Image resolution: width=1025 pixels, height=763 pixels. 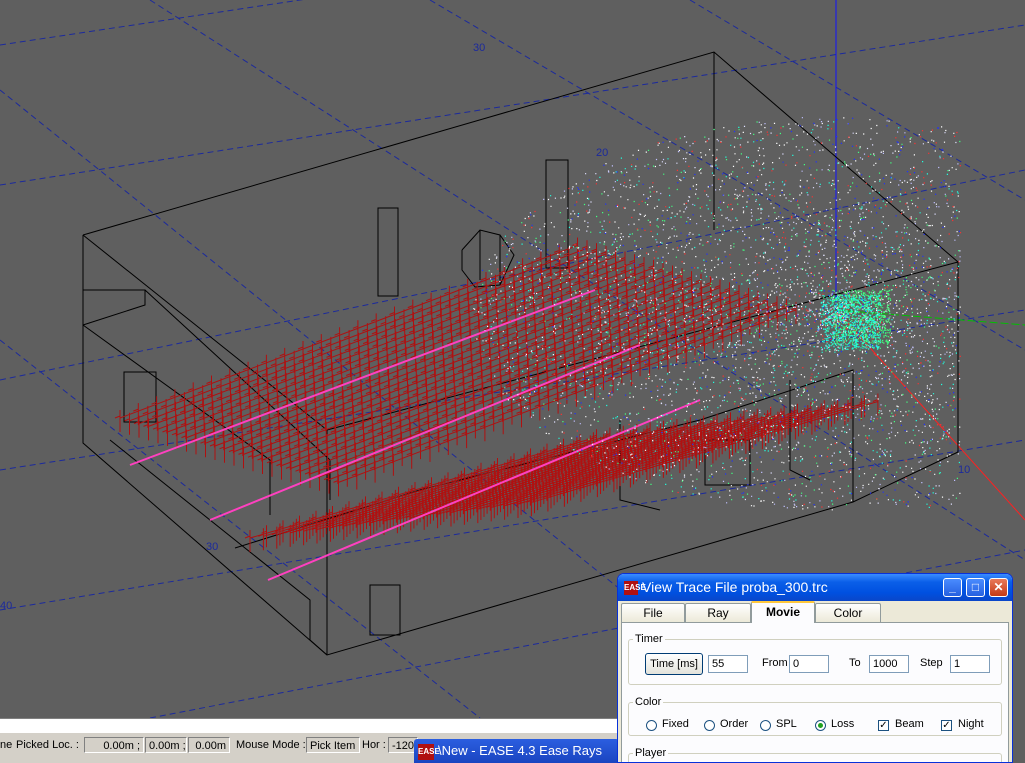 I want to click on tab-label: File, so click(x=653, y=613).